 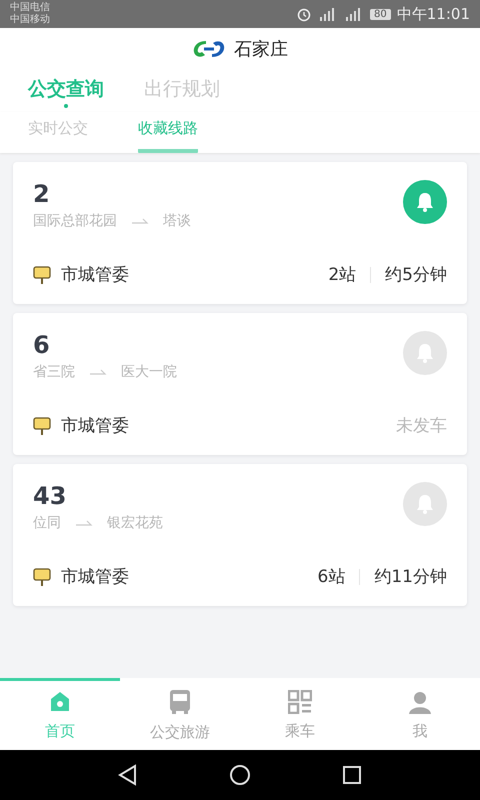 I want to click on destination-stop: 塔谈, so click(x=177, y=221).